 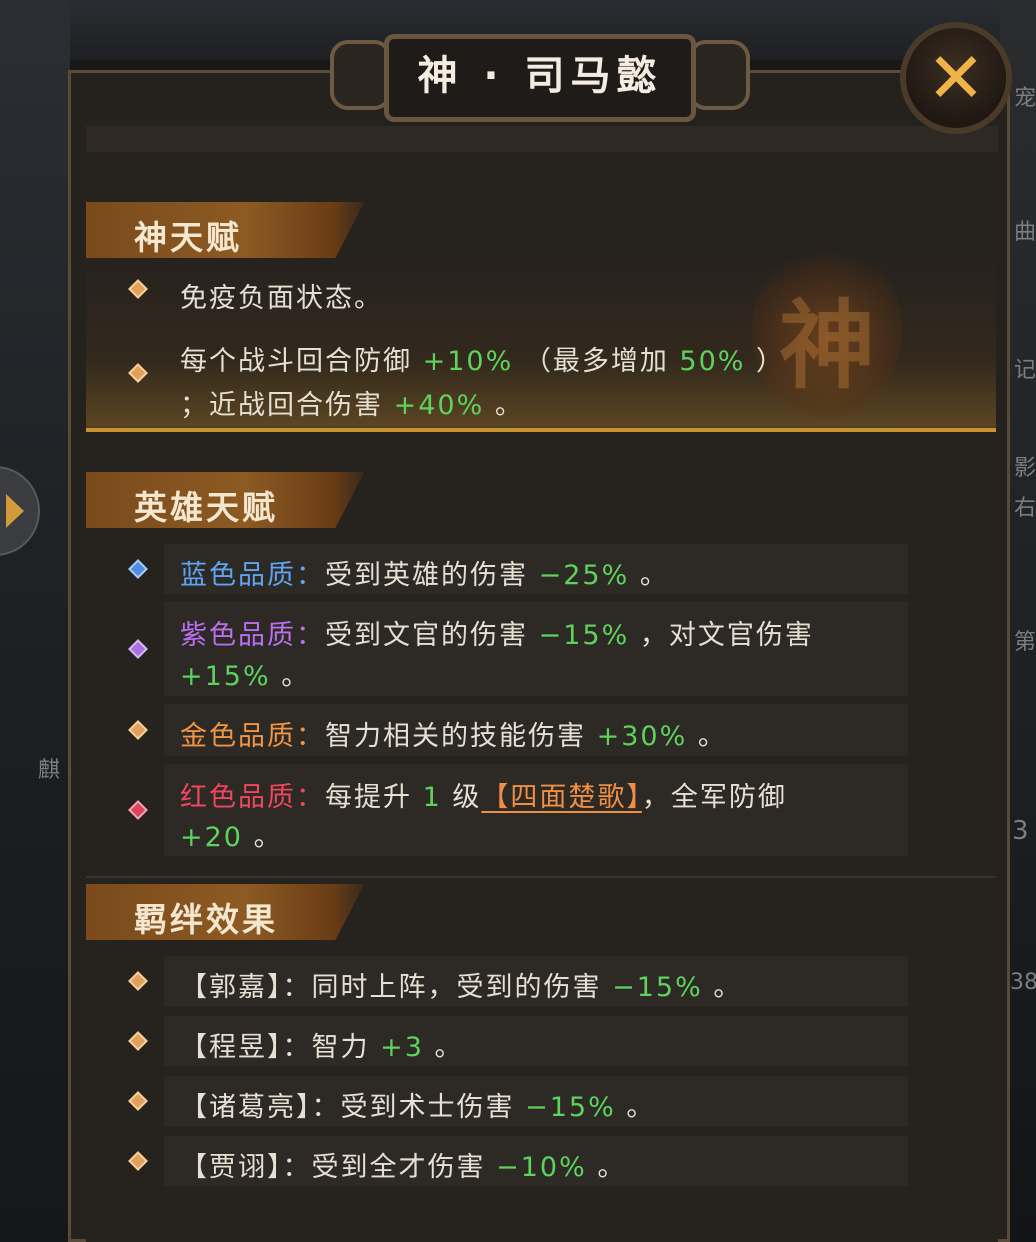 I want to click on quality-label-blue: 蓝色品质：, so click(x=252, y=575).